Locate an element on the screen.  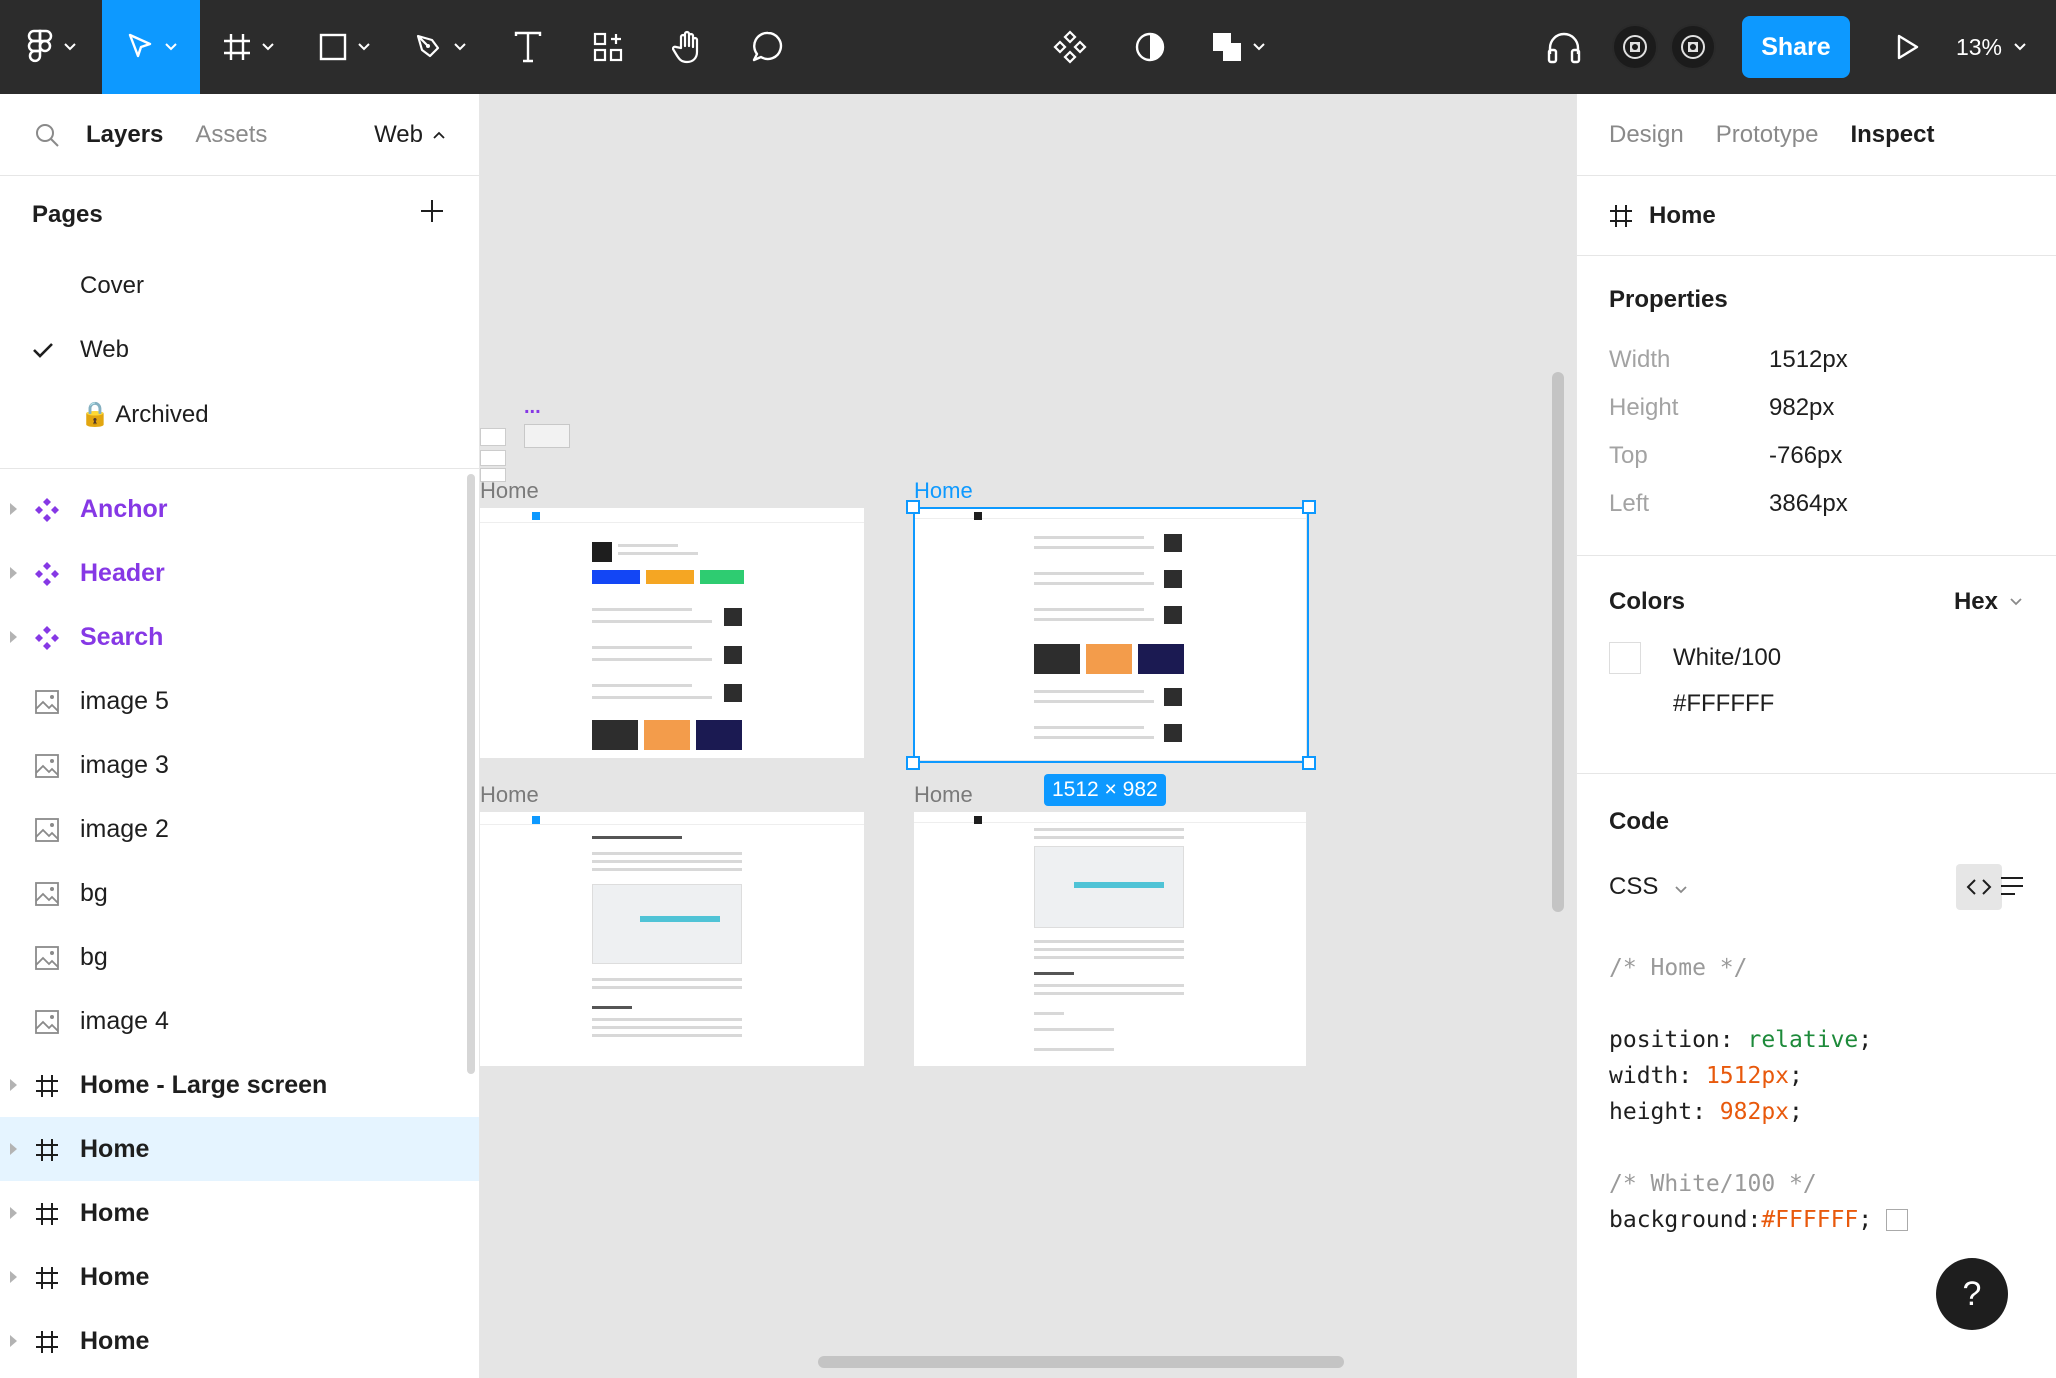
layer-header: Header is located at coordinates (239, 573).